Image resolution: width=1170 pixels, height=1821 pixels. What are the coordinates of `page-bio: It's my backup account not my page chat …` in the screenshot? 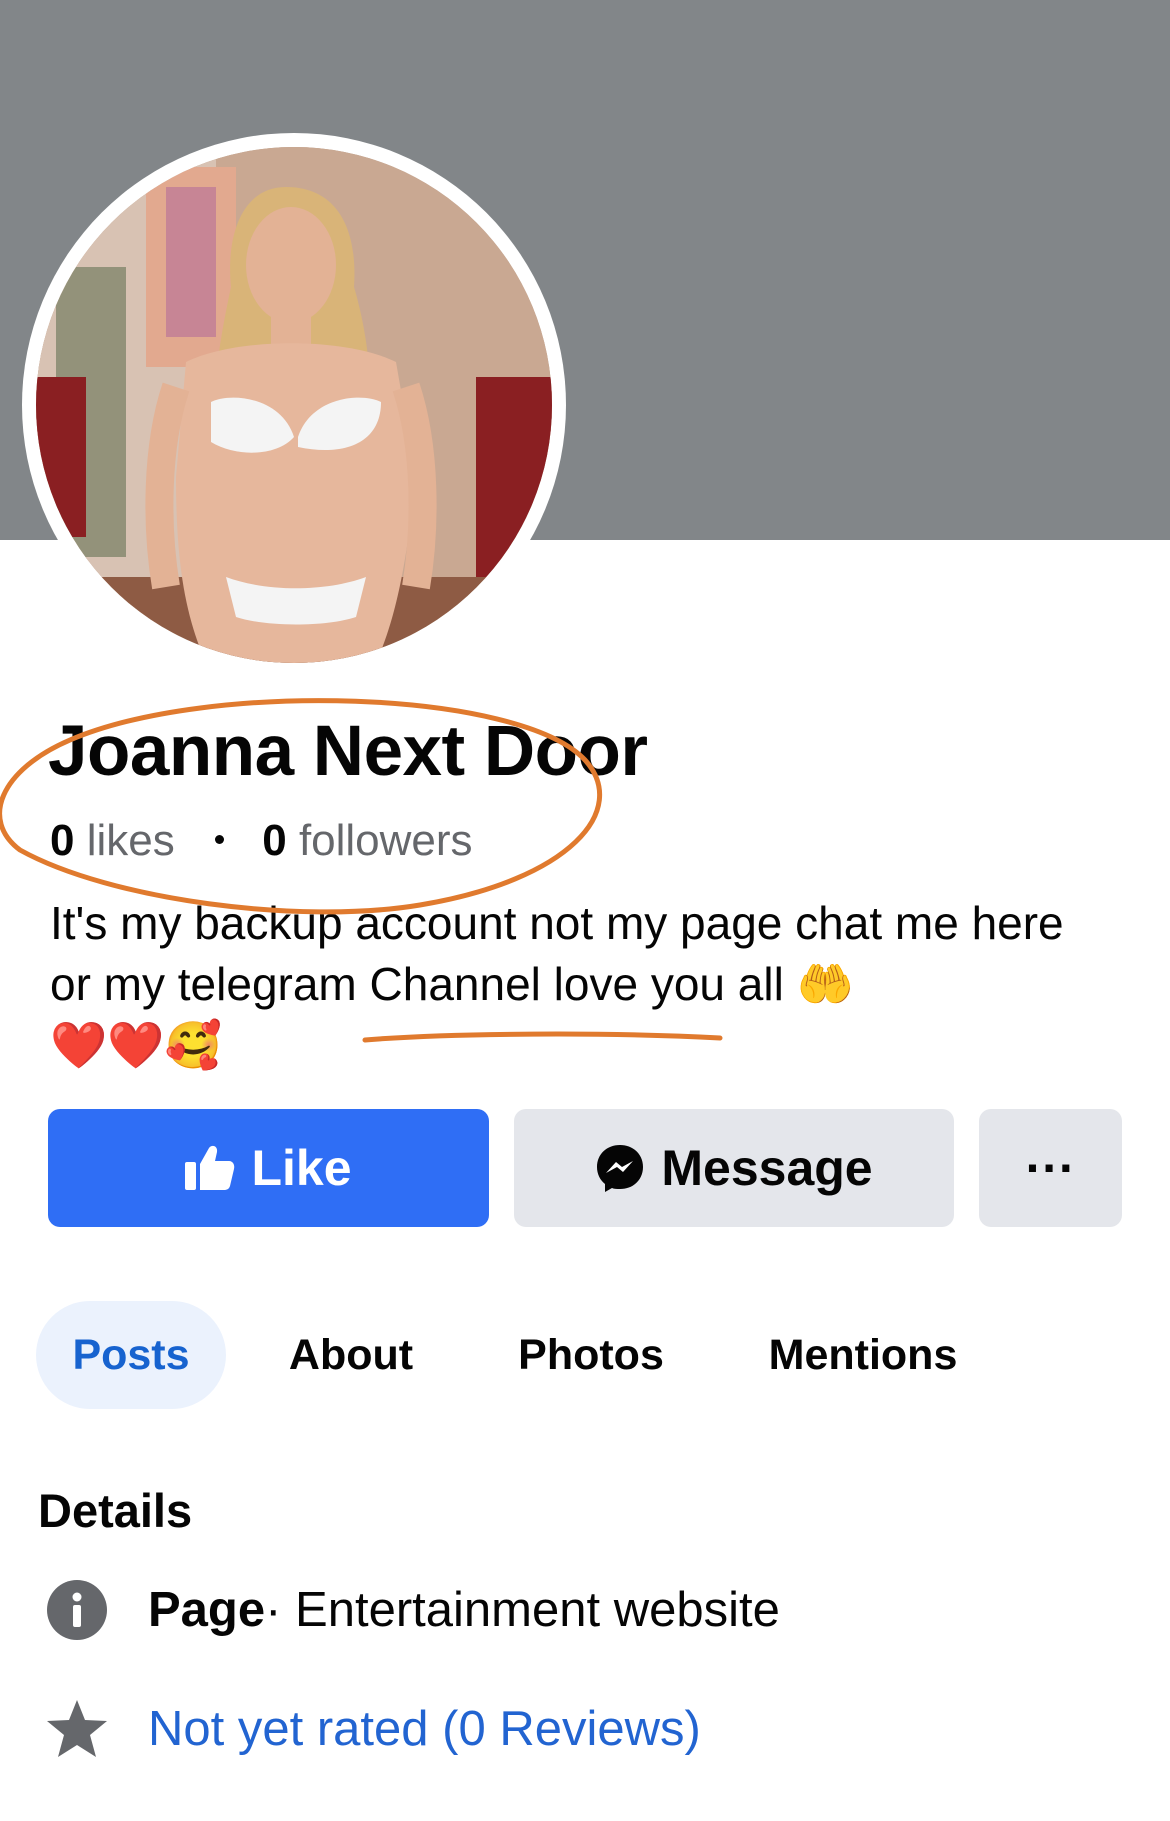 It's located at (570, 984).